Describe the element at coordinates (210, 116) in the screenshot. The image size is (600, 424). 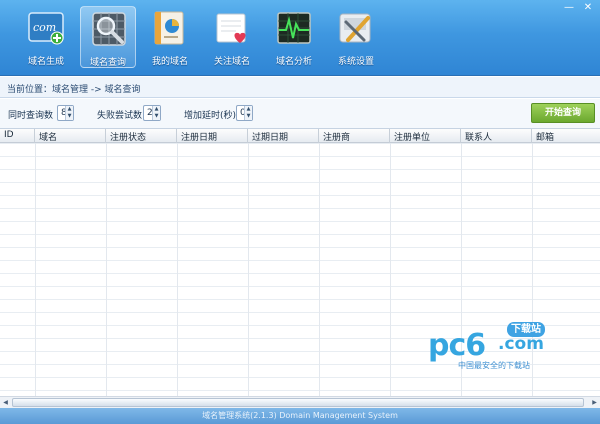
I see `delay-label: 增加延时(秒)` at that location.